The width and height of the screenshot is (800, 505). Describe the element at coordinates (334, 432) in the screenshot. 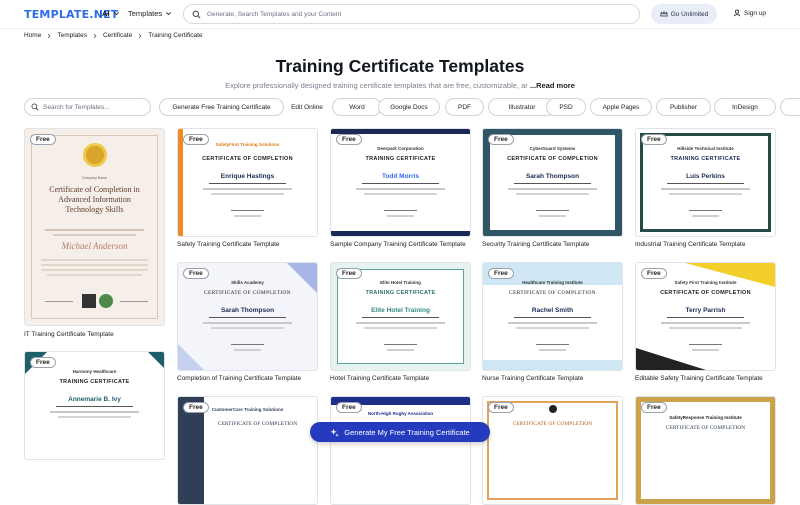

I see `sparkle-icon` at that location.